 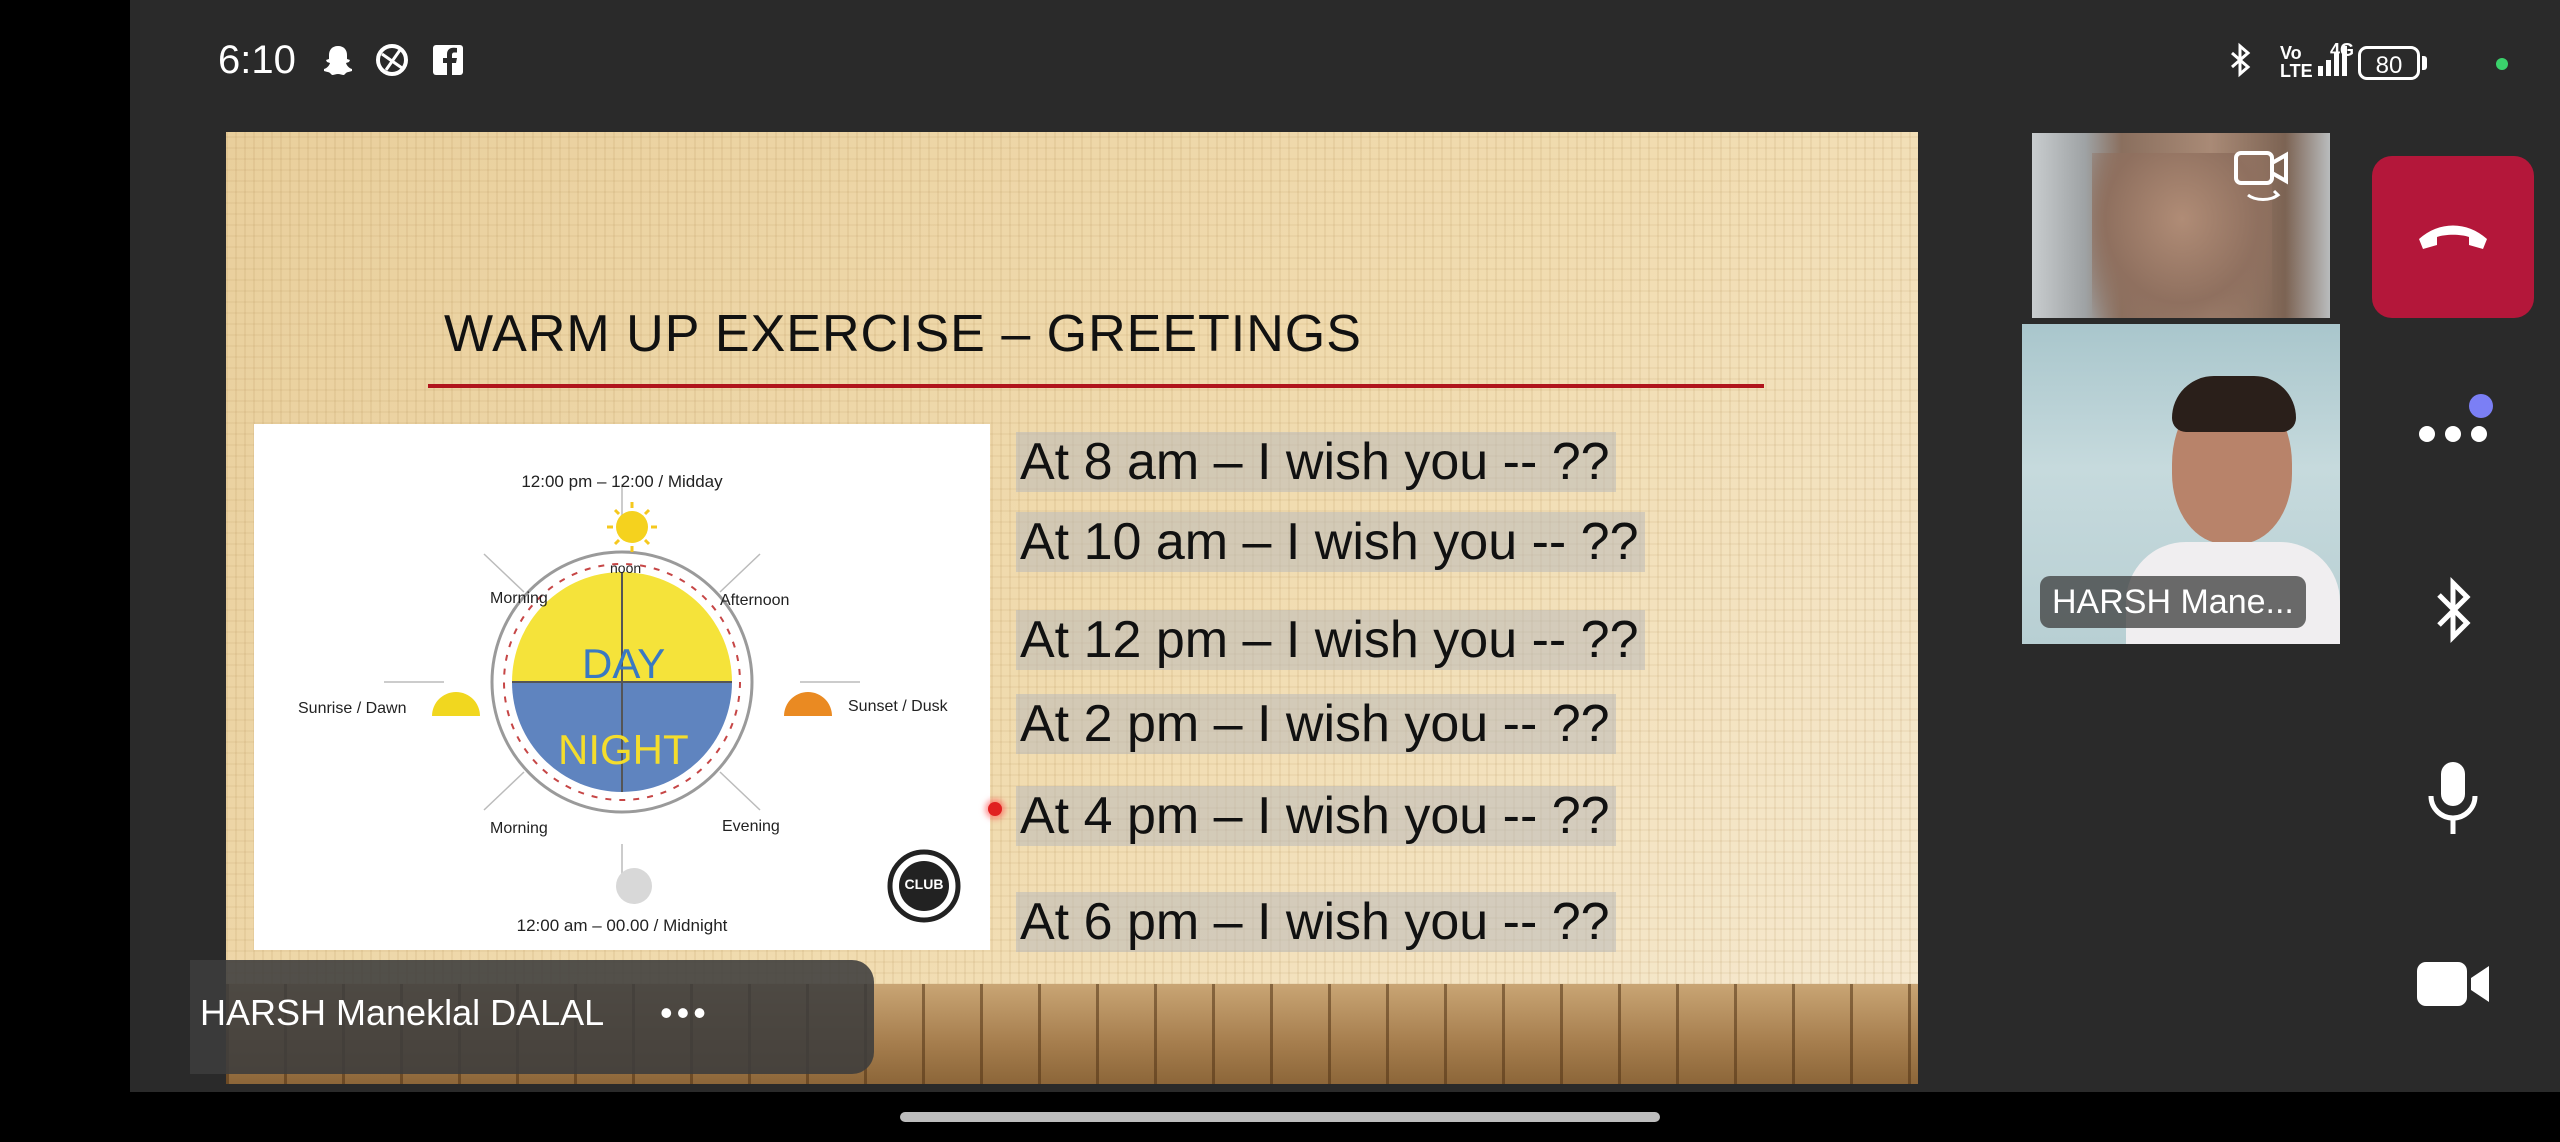 I want to click on midday-label: 12:00 pm – 12:00 / Midday, so click(x=622, y=481).